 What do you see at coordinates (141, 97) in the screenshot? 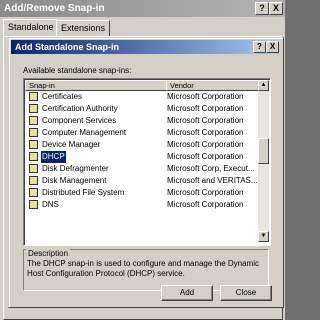
I see `list-item: Certificates Microsoft Corporation` at bounding box center [141, 97].